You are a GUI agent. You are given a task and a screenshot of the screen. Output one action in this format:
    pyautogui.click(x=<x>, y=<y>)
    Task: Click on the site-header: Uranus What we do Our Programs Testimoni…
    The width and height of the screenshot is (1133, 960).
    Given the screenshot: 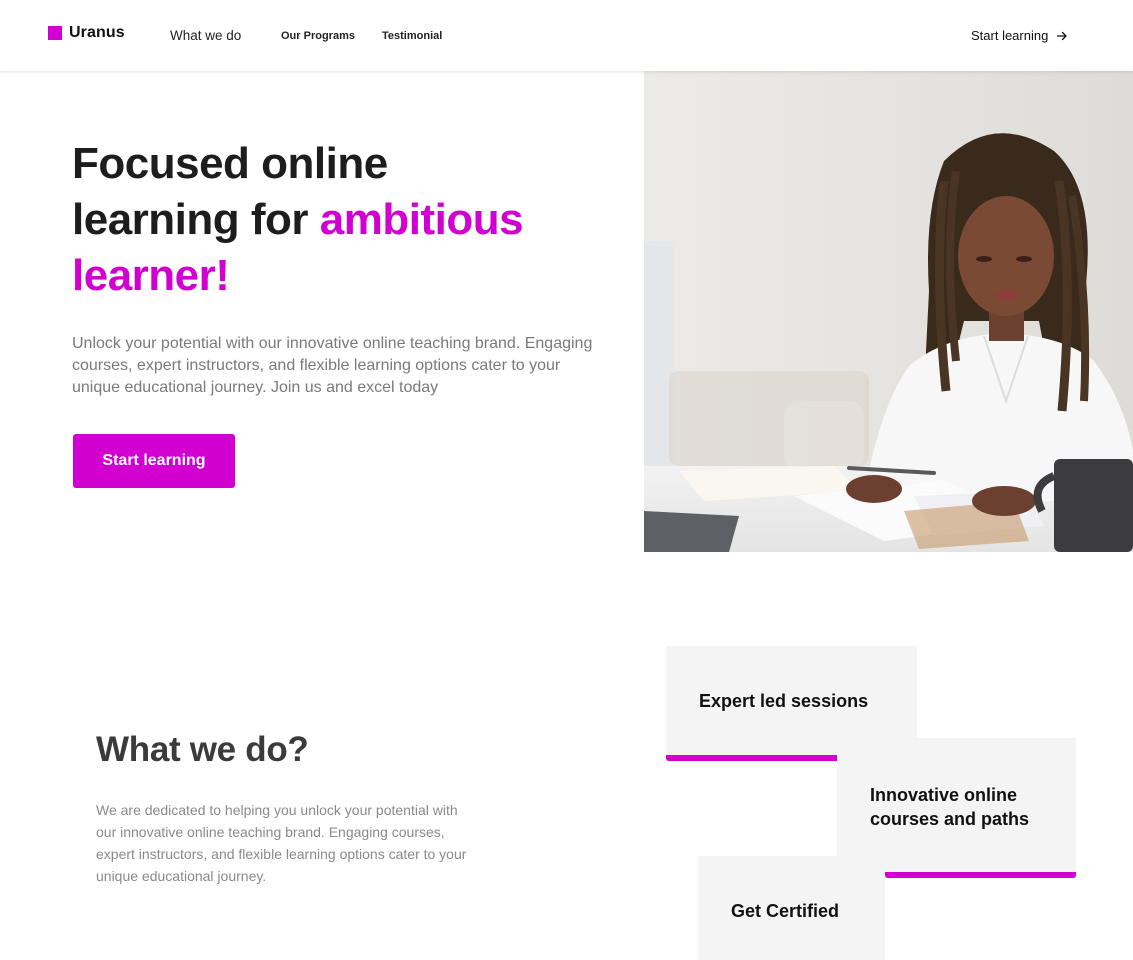 What is the action you would take?
    pyautogui.click(x=566, y=35)
    